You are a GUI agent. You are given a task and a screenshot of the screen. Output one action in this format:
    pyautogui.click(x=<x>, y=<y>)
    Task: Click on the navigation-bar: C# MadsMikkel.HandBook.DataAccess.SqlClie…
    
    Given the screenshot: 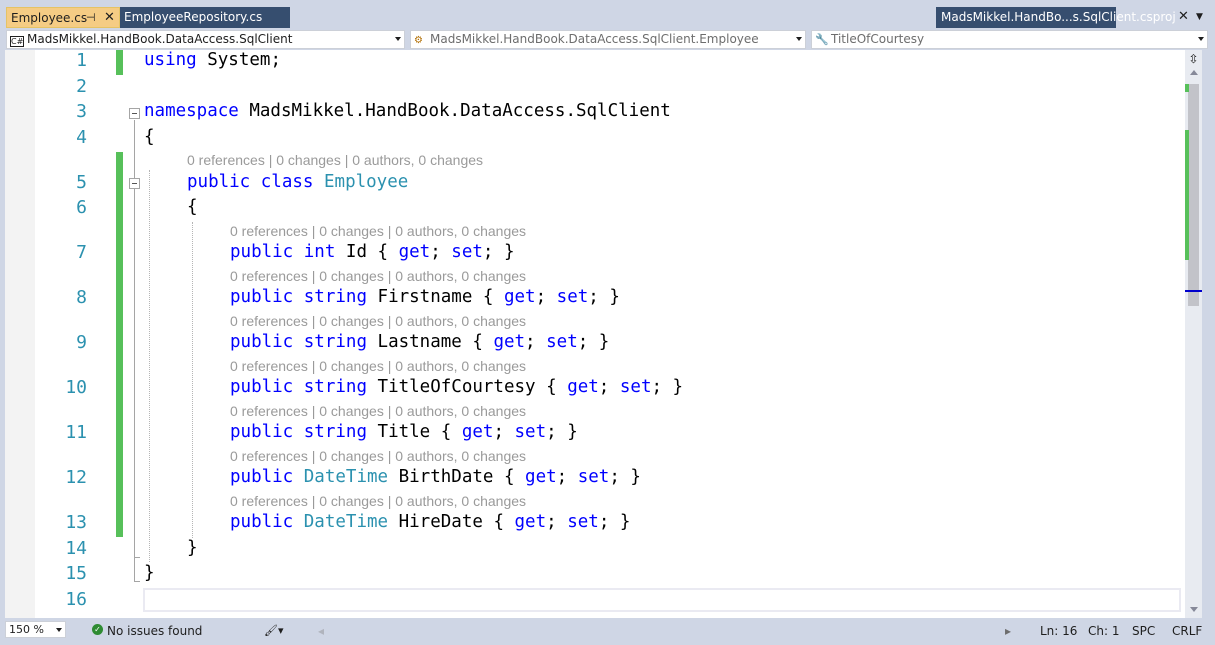 What is the action you would take?
    pyautogui.click(x=607, y=39)
    